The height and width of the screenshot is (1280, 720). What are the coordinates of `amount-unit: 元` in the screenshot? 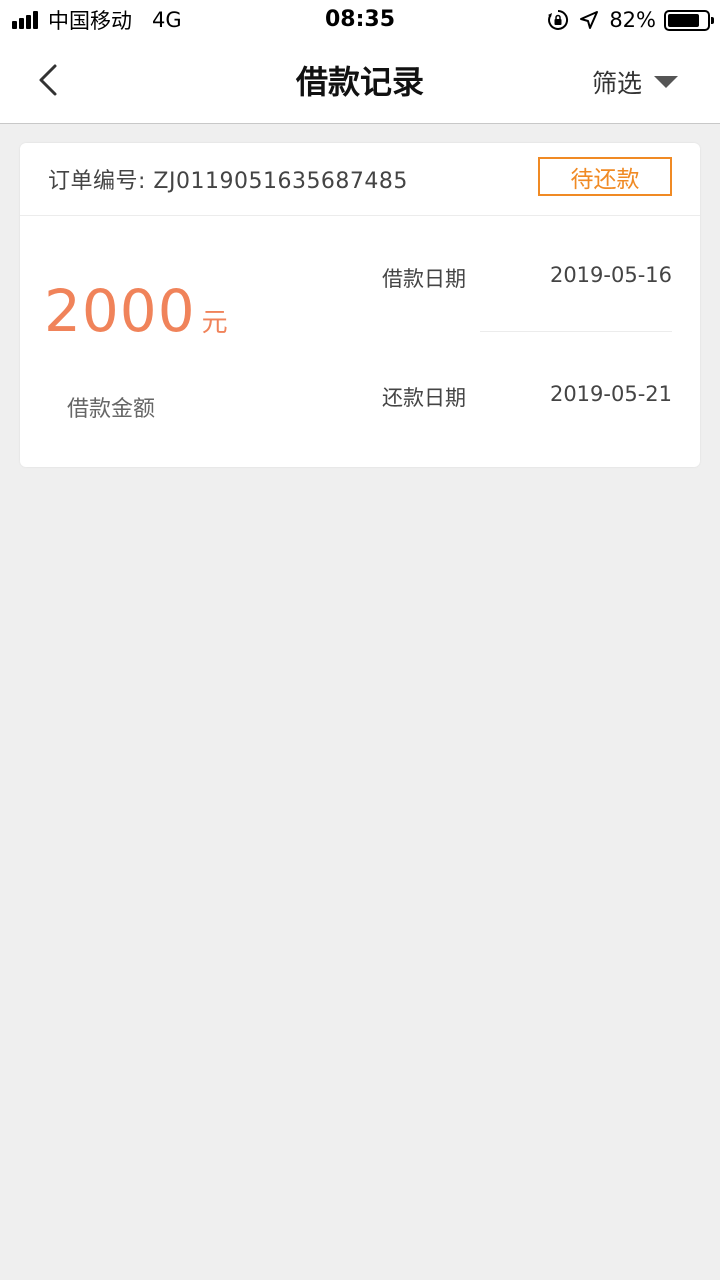 It's located at (214, 323).